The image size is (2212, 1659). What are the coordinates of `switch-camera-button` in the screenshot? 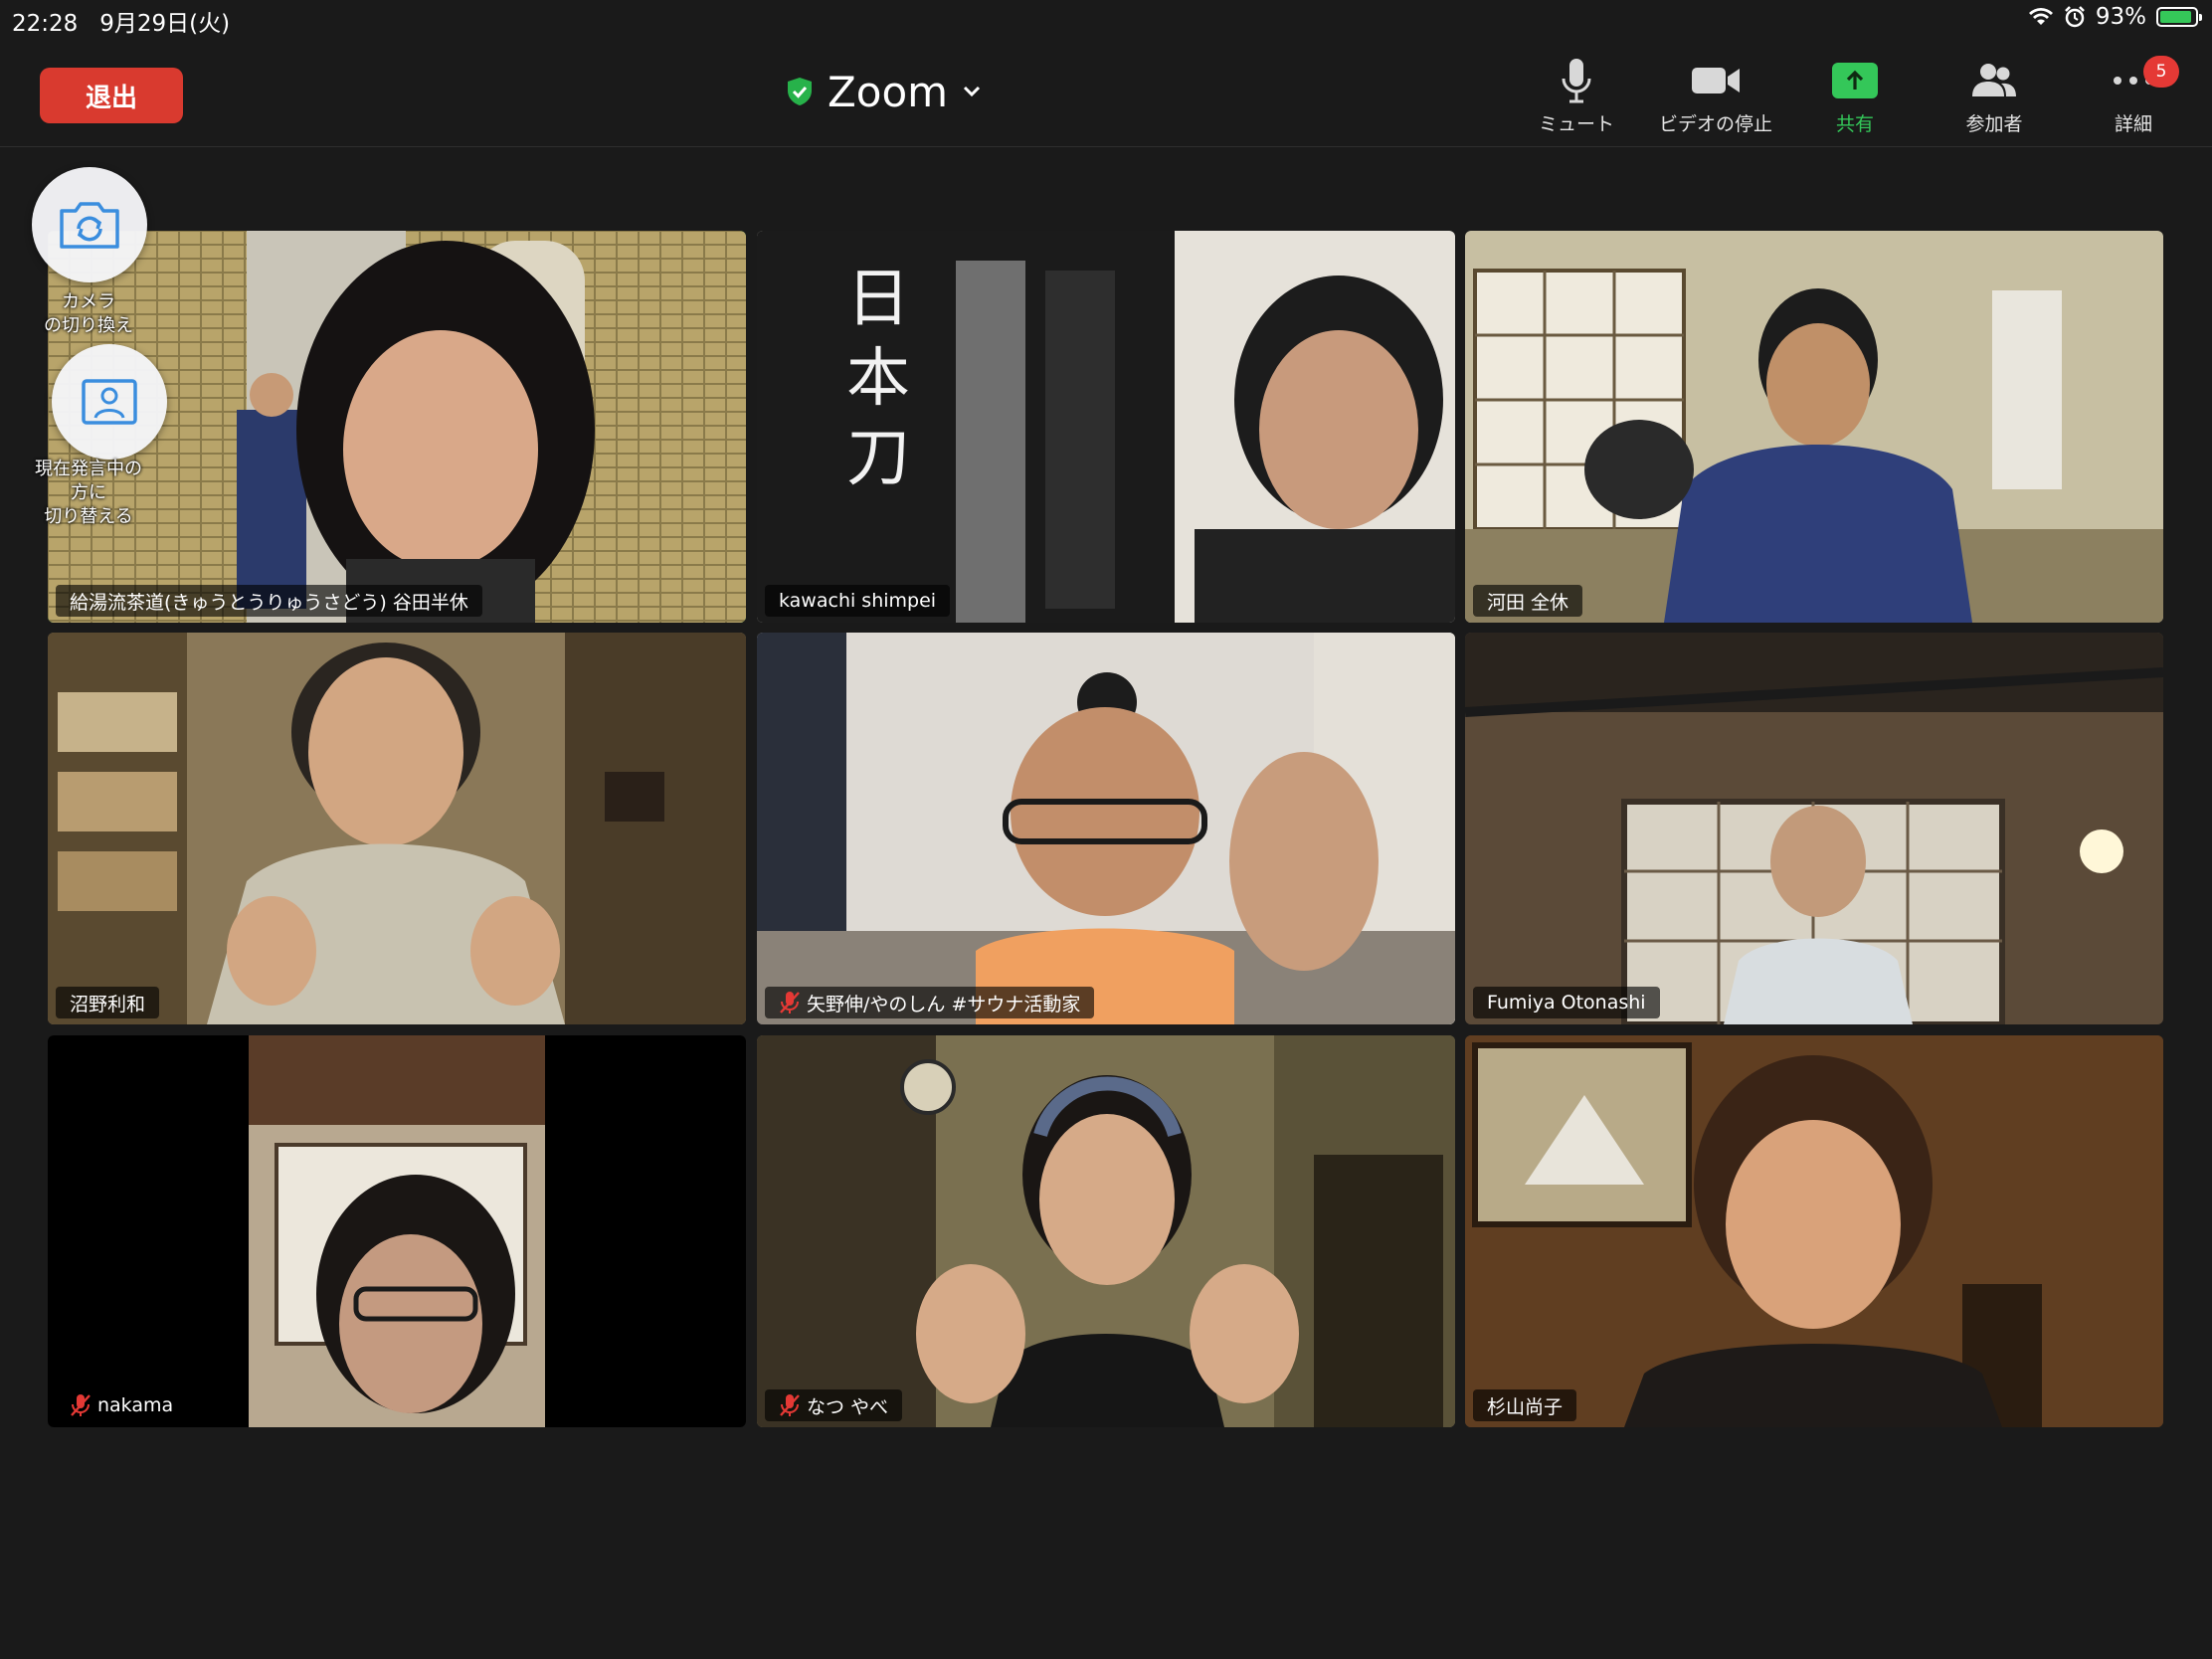 It's located at (89, 224).